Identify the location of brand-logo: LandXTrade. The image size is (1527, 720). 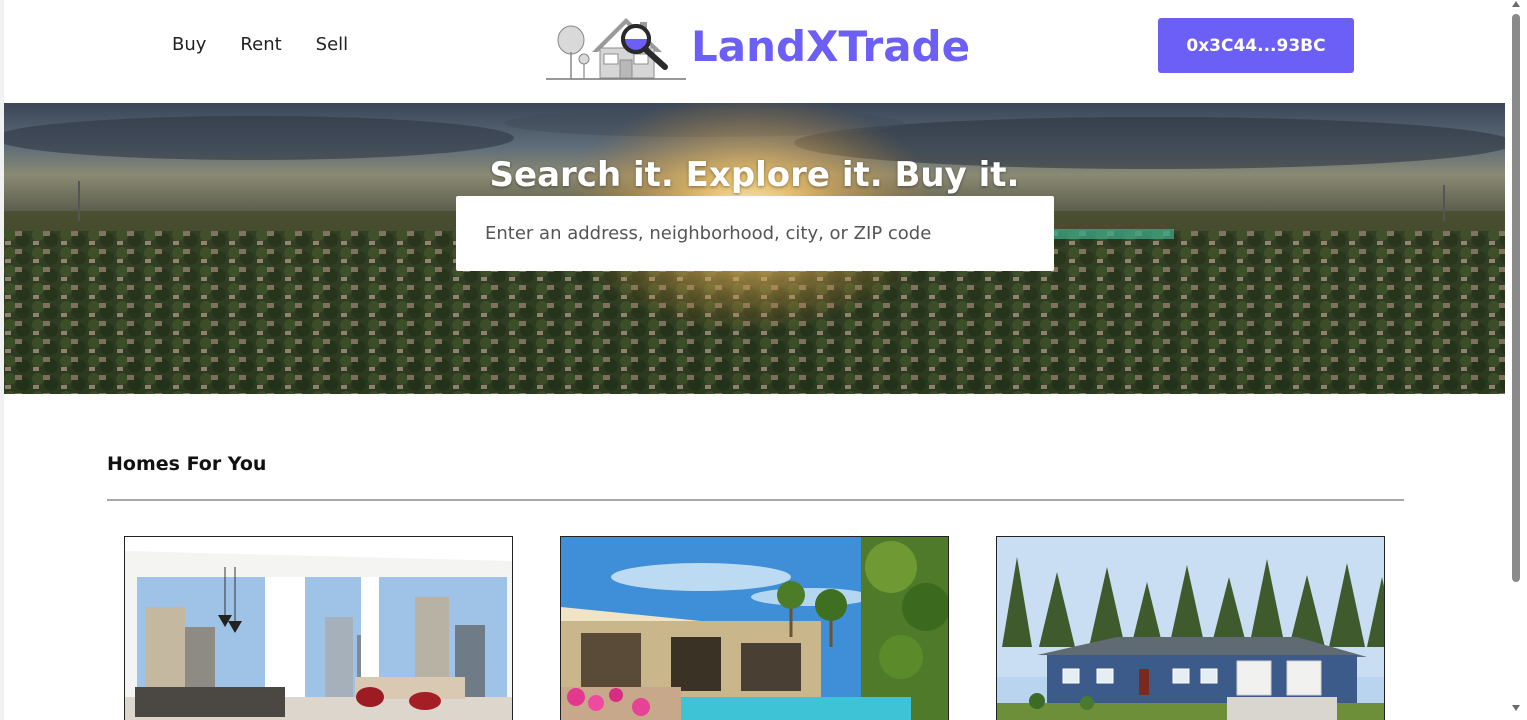
(757, 46).